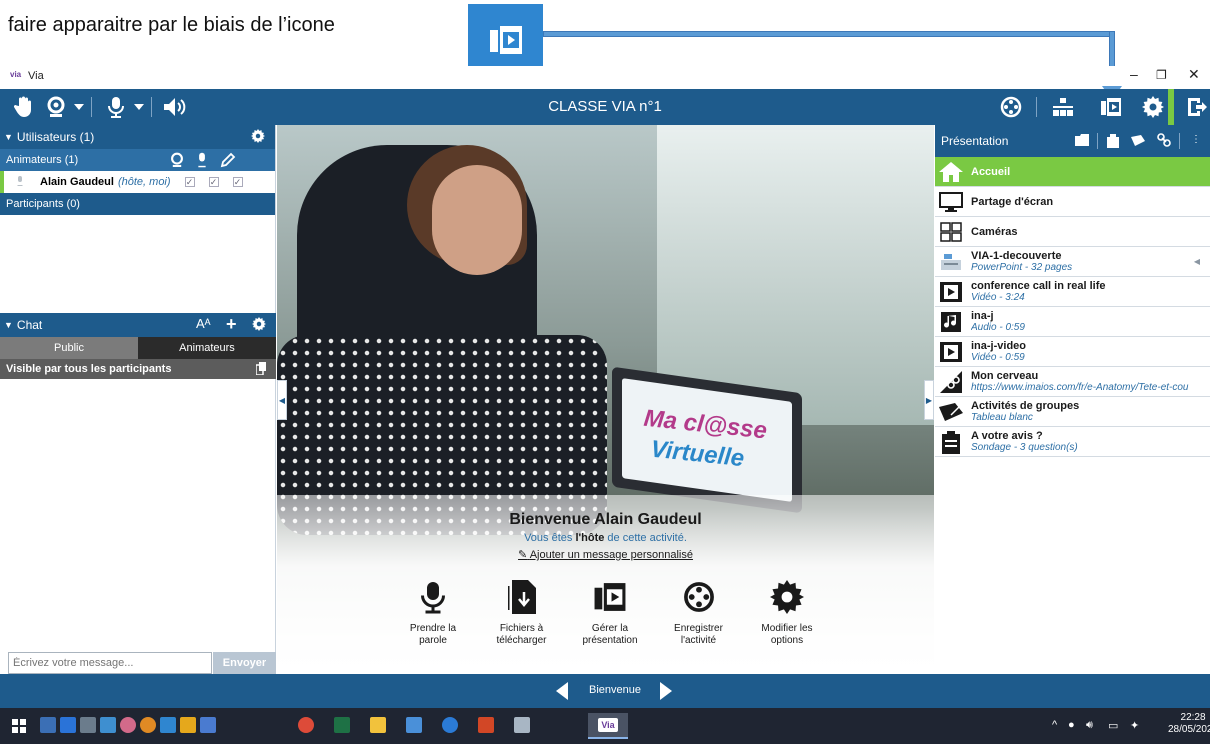  What do you see at coordinates (645, 538) in the screenshot?
I see `welcome-sub-after: de cette activité.` at bounding box center [645, 538].